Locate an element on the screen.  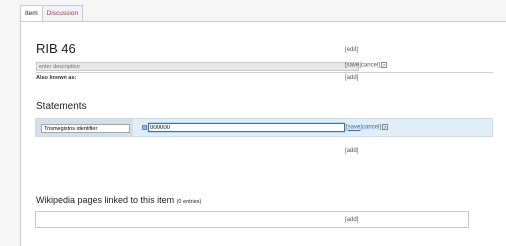
value-input is located at coordinates (246, 127).